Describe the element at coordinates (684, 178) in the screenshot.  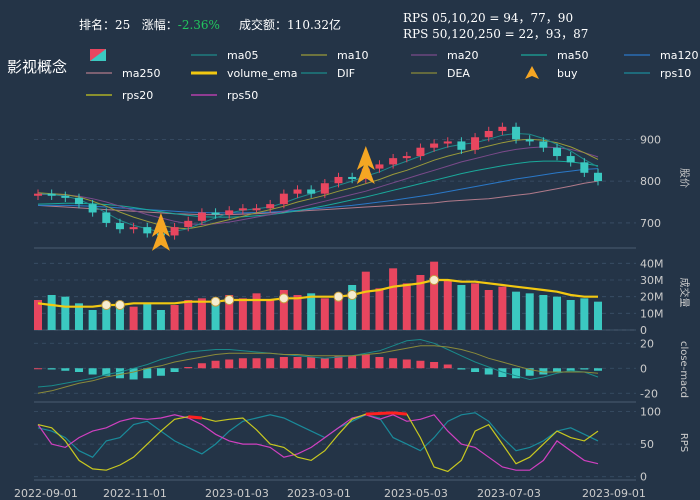
I see `price-panel-axis-label: 股价` at that location.